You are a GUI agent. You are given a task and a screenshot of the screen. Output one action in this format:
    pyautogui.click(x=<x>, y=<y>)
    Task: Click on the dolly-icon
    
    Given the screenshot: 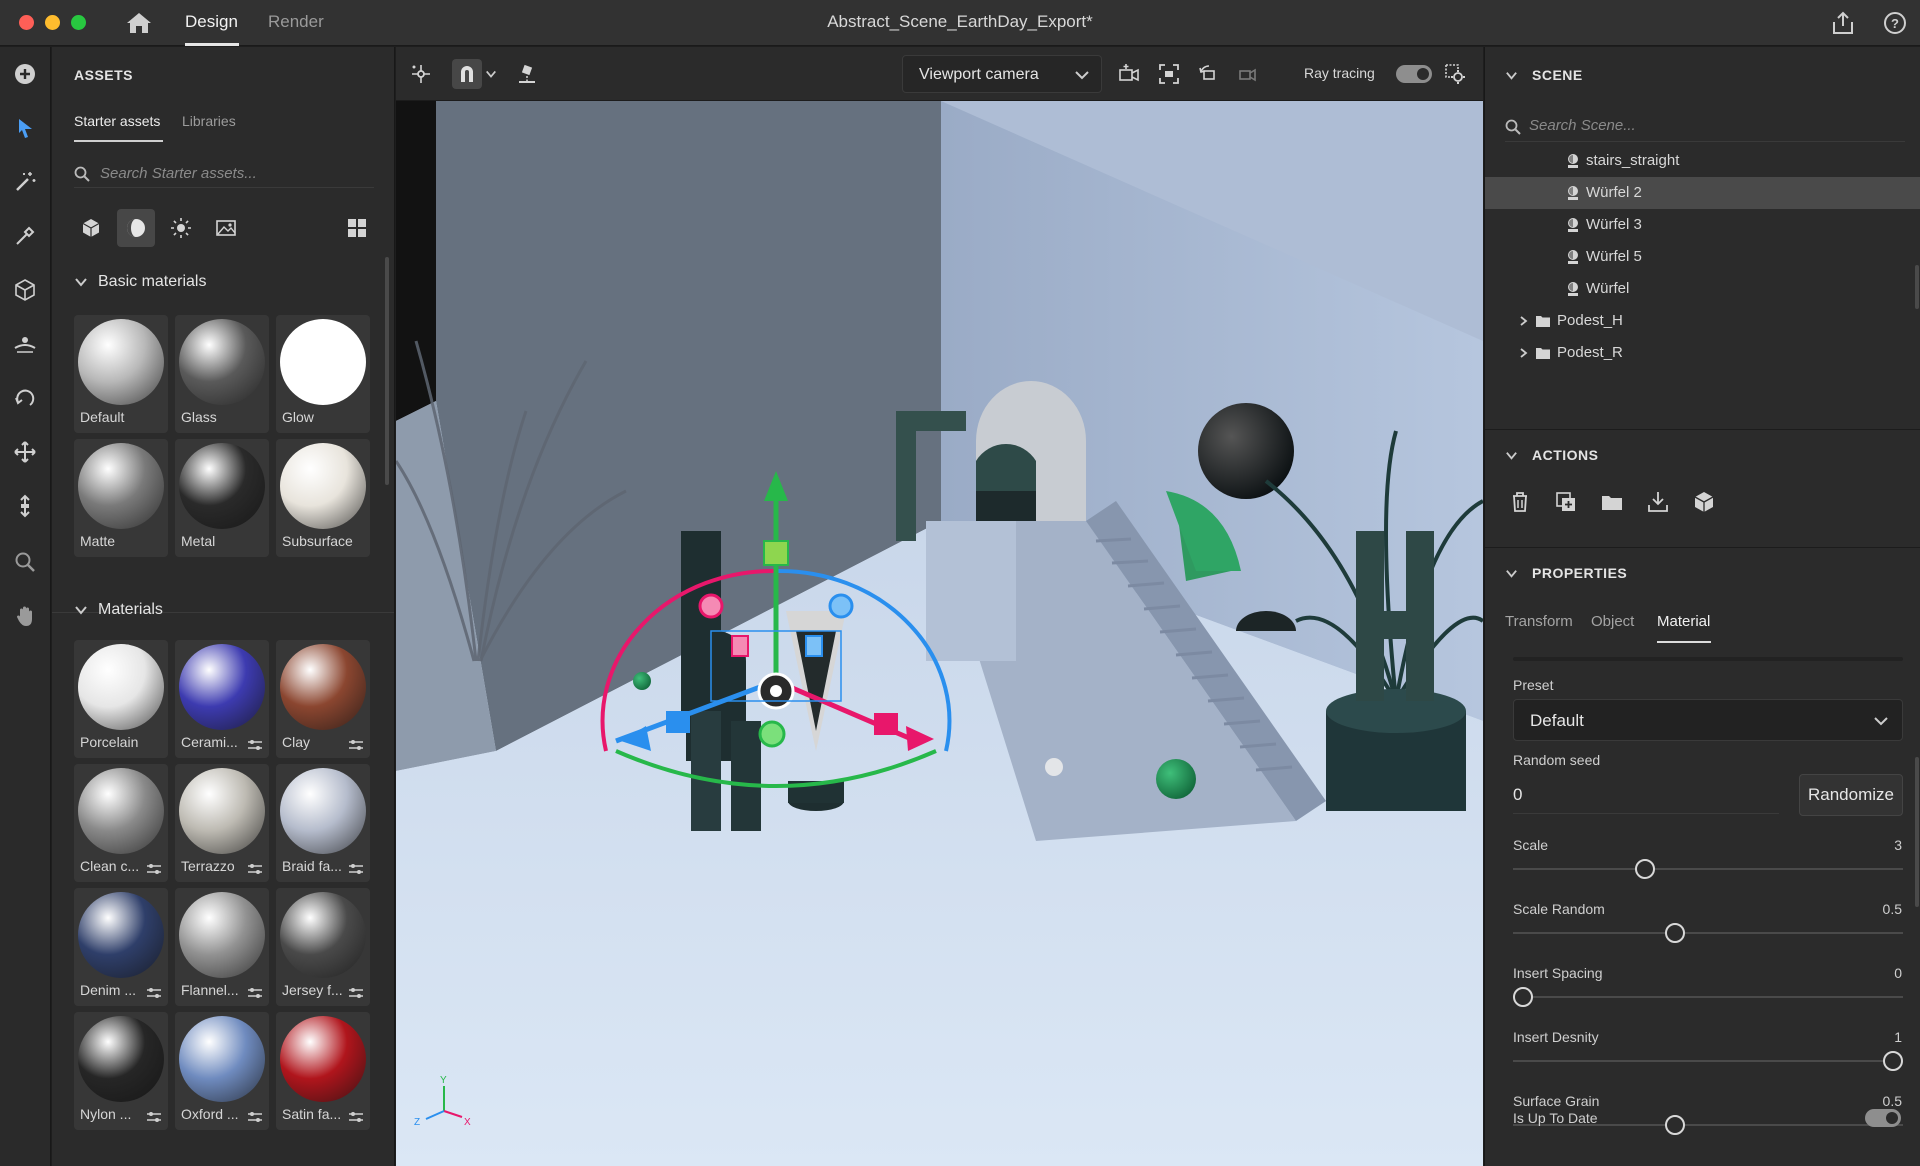 What is the action you would take?
    pyautogui.click(x=25, y=506)
    